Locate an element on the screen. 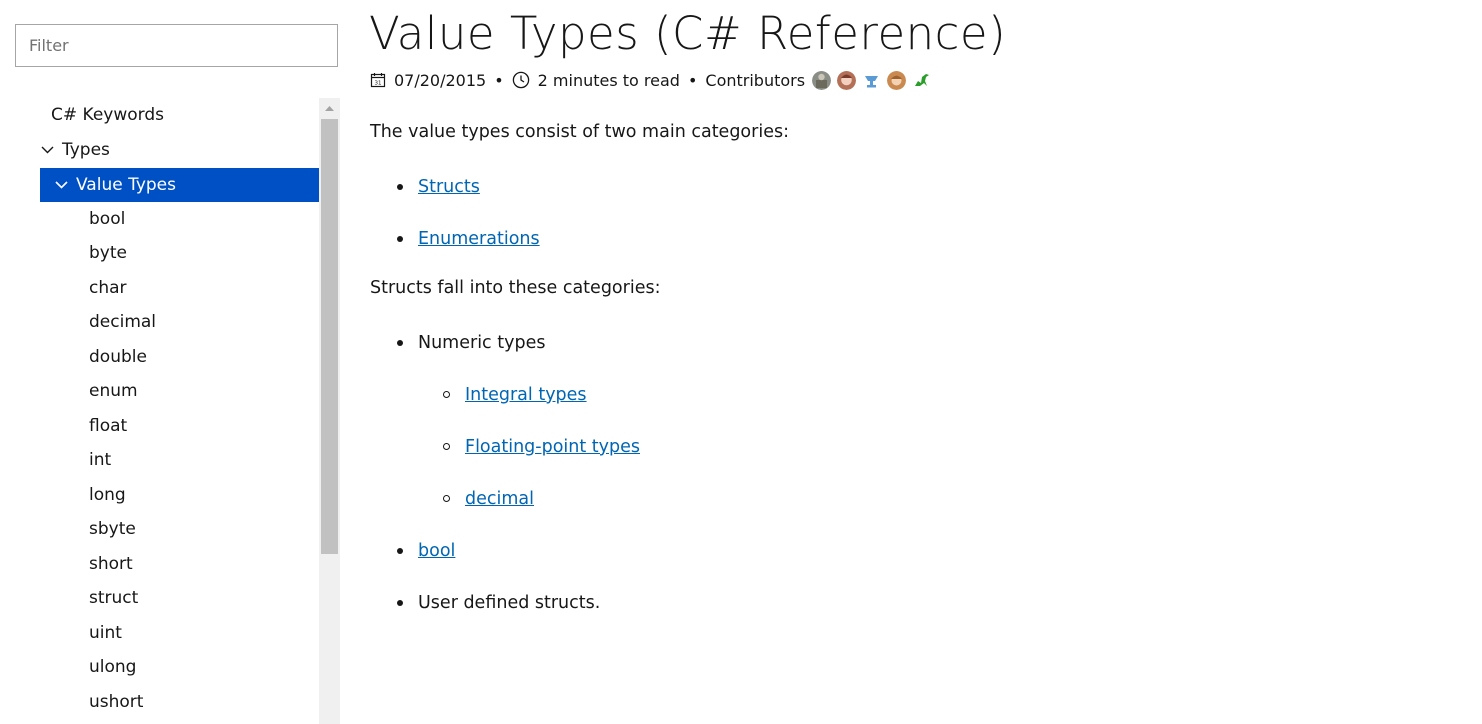 Image resolution: width=1482 pixels, height=724 pixels. structs-link: Structs is located at coordinates (449, 187).